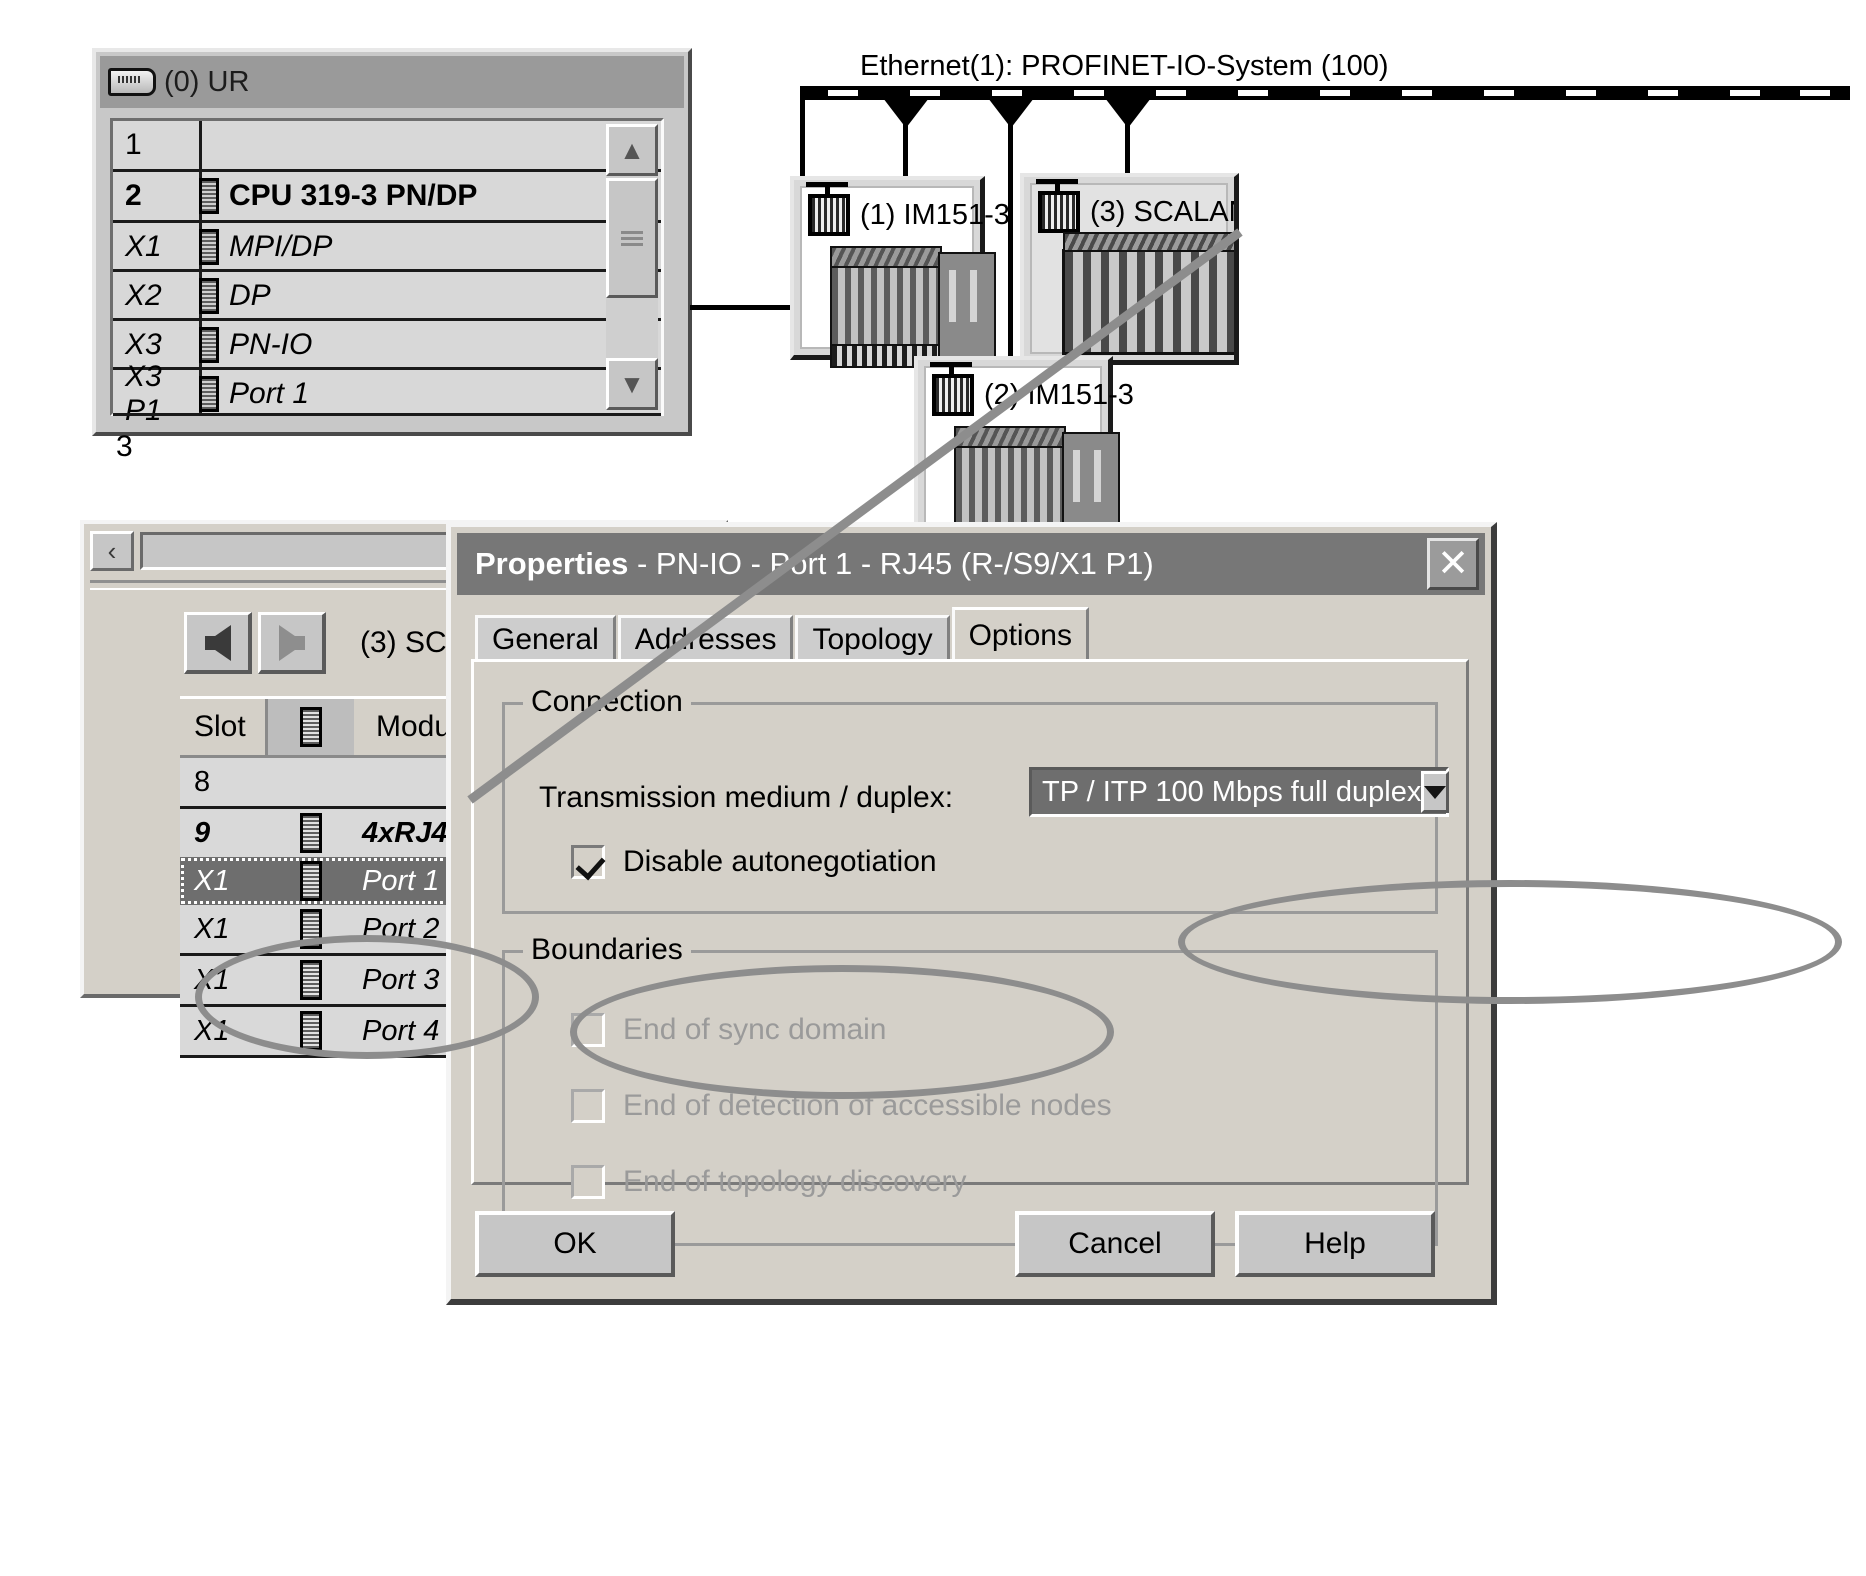  I want to click on rack-module: CPU 319-3 PN/DP, so click(353, 195).